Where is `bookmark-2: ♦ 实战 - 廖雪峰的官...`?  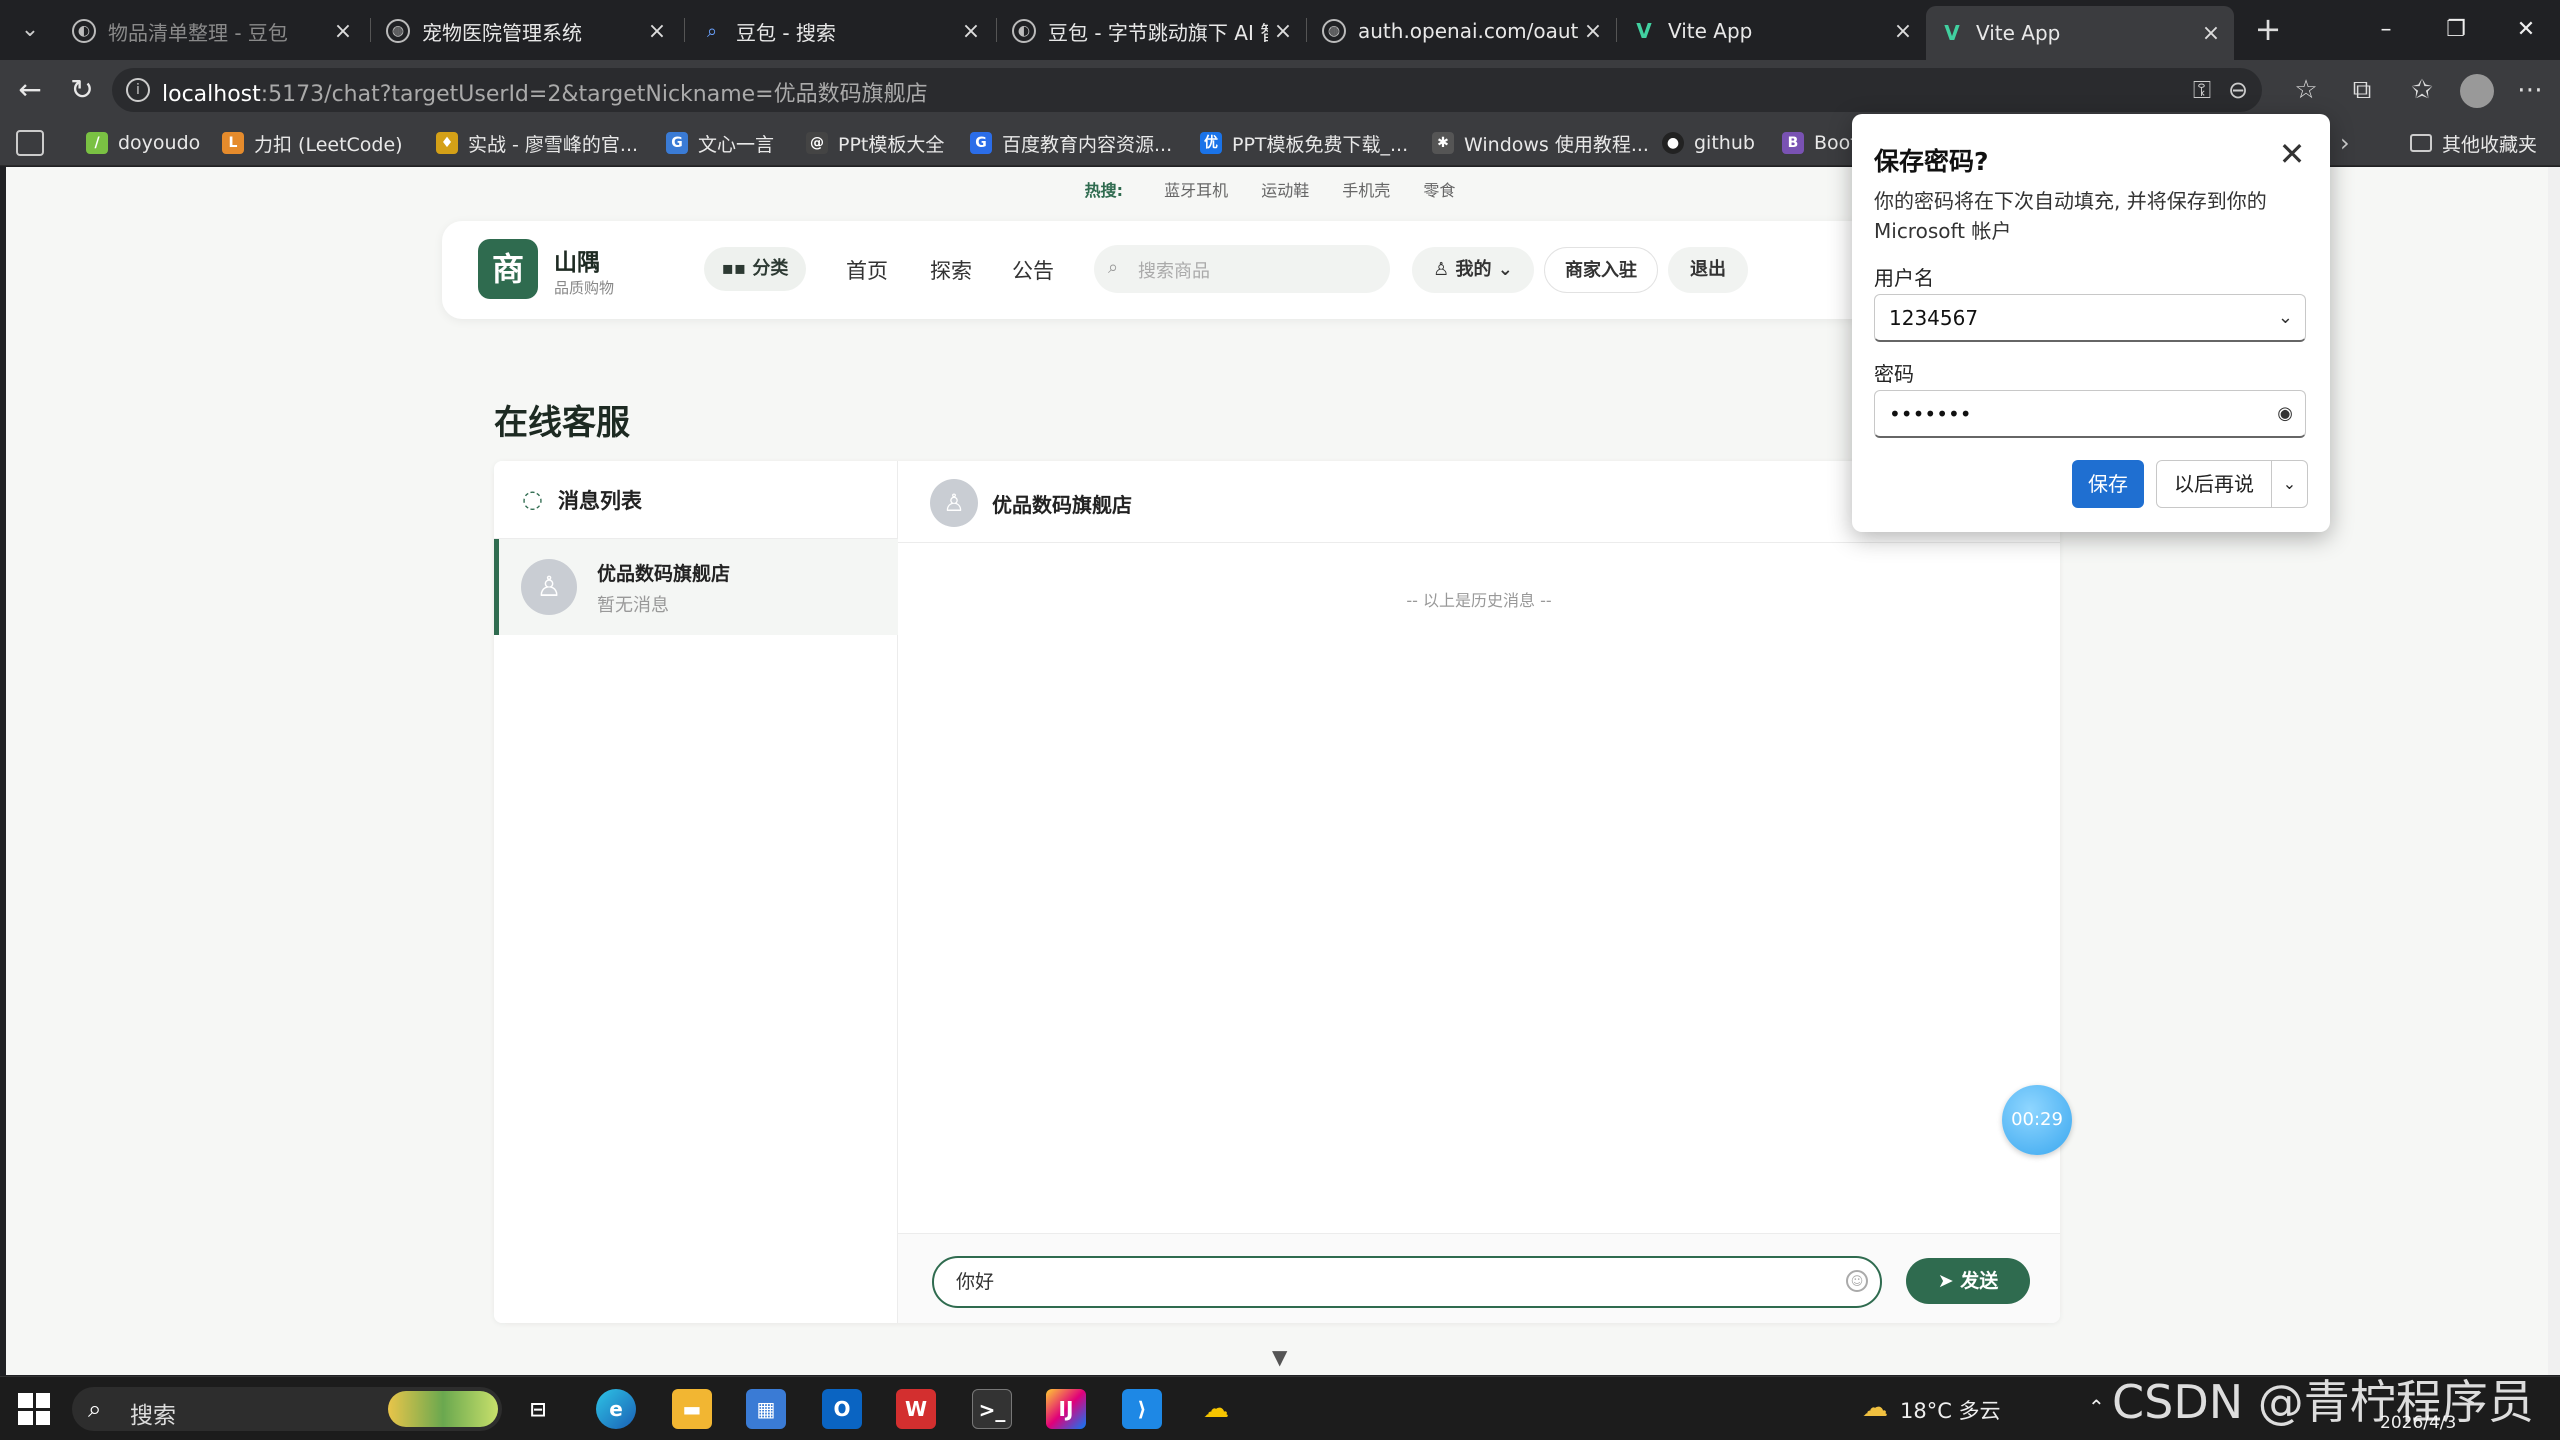
bookmark-2: ♦ 实战 - 廖雪峰的官... is located at coordinates (537, 143).